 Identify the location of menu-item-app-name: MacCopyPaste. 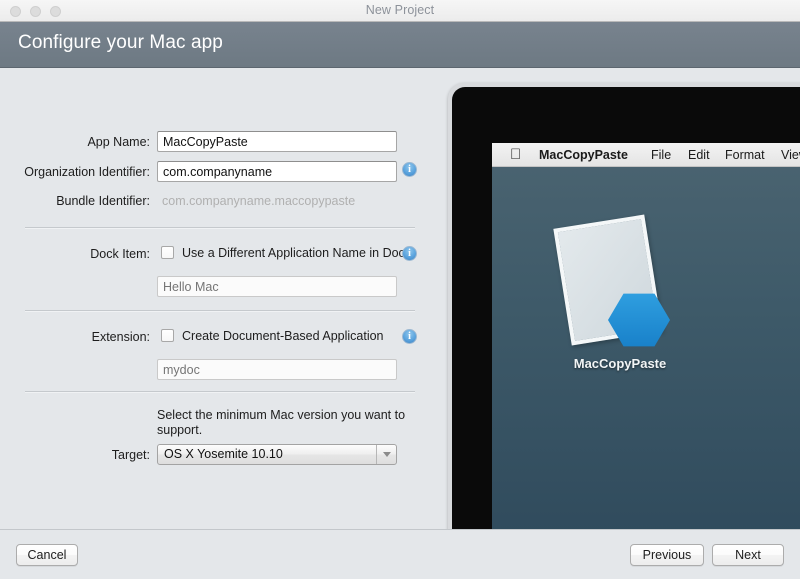
(583, 155).